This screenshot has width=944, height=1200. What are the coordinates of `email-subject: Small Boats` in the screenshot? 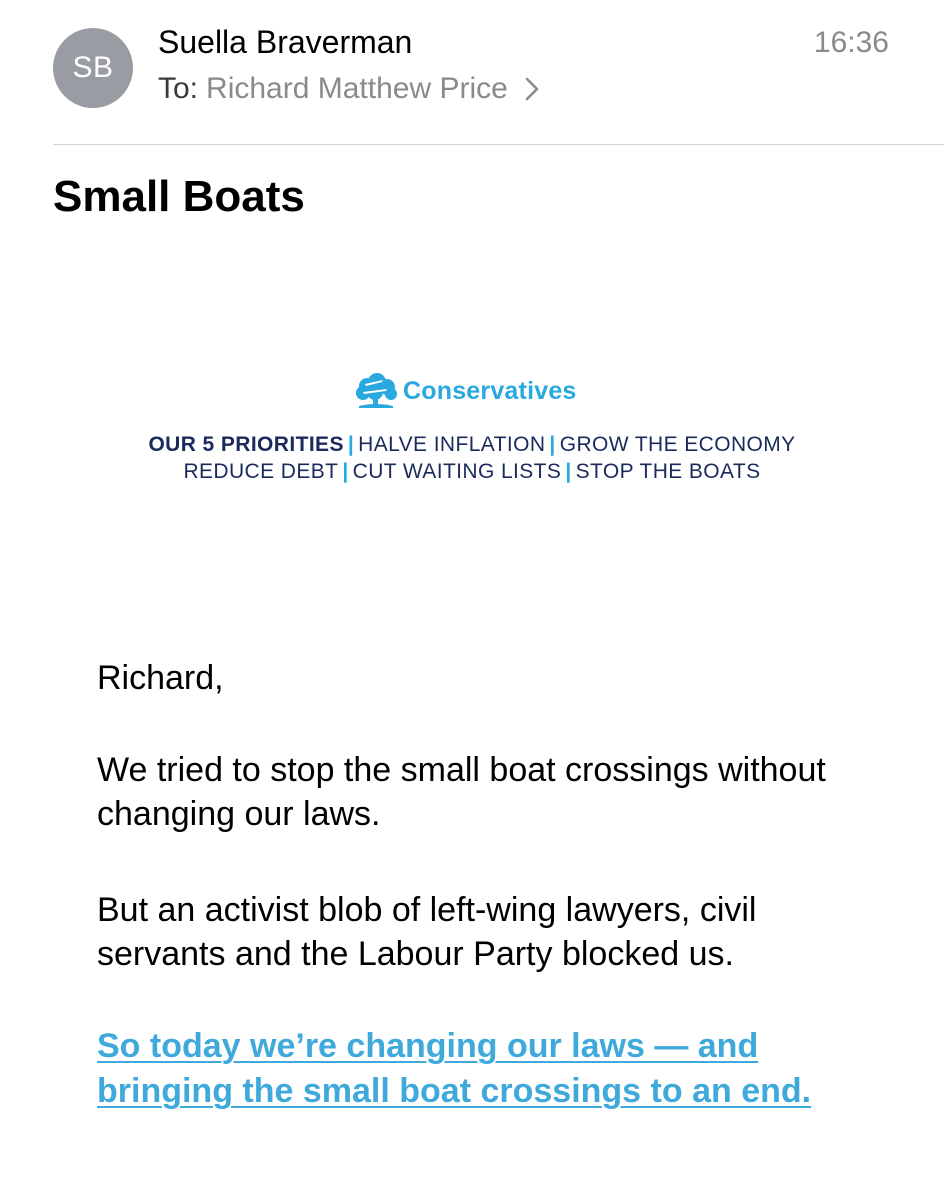 It's located at (179, 196).